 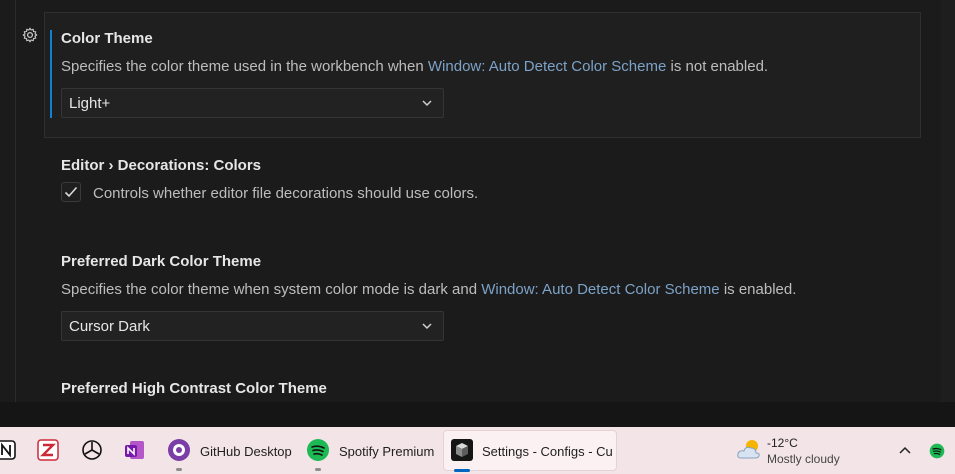 What do you see at coordinates (135, 450) in the screenshot?
I see `onenote-icon` at bounding box center [135, 450].